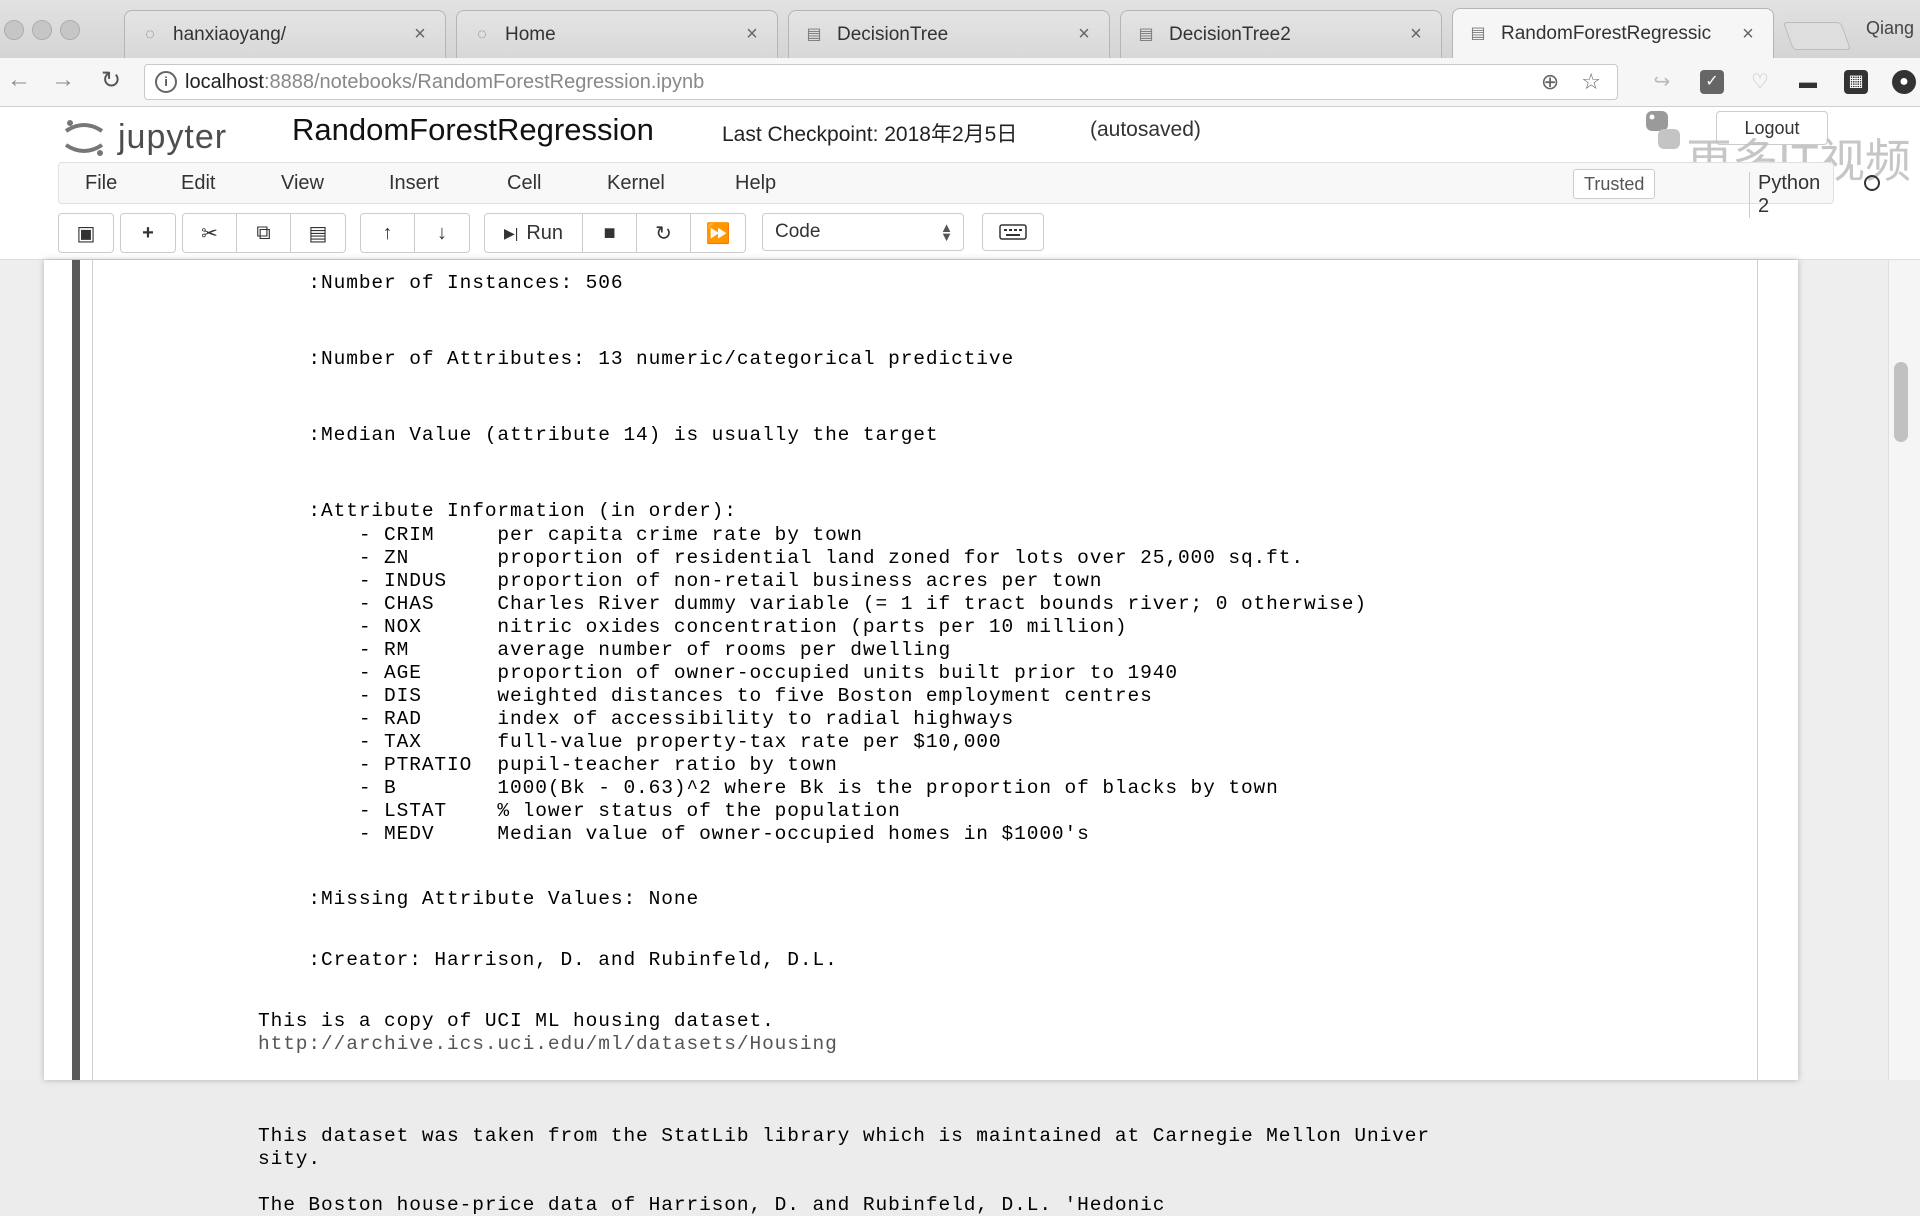 The image size is (1920, 1216). What do you see at coordinates (198, 183) in the screenshot?
I see `menu-edit: Edit` at bounding box center [198, 183].